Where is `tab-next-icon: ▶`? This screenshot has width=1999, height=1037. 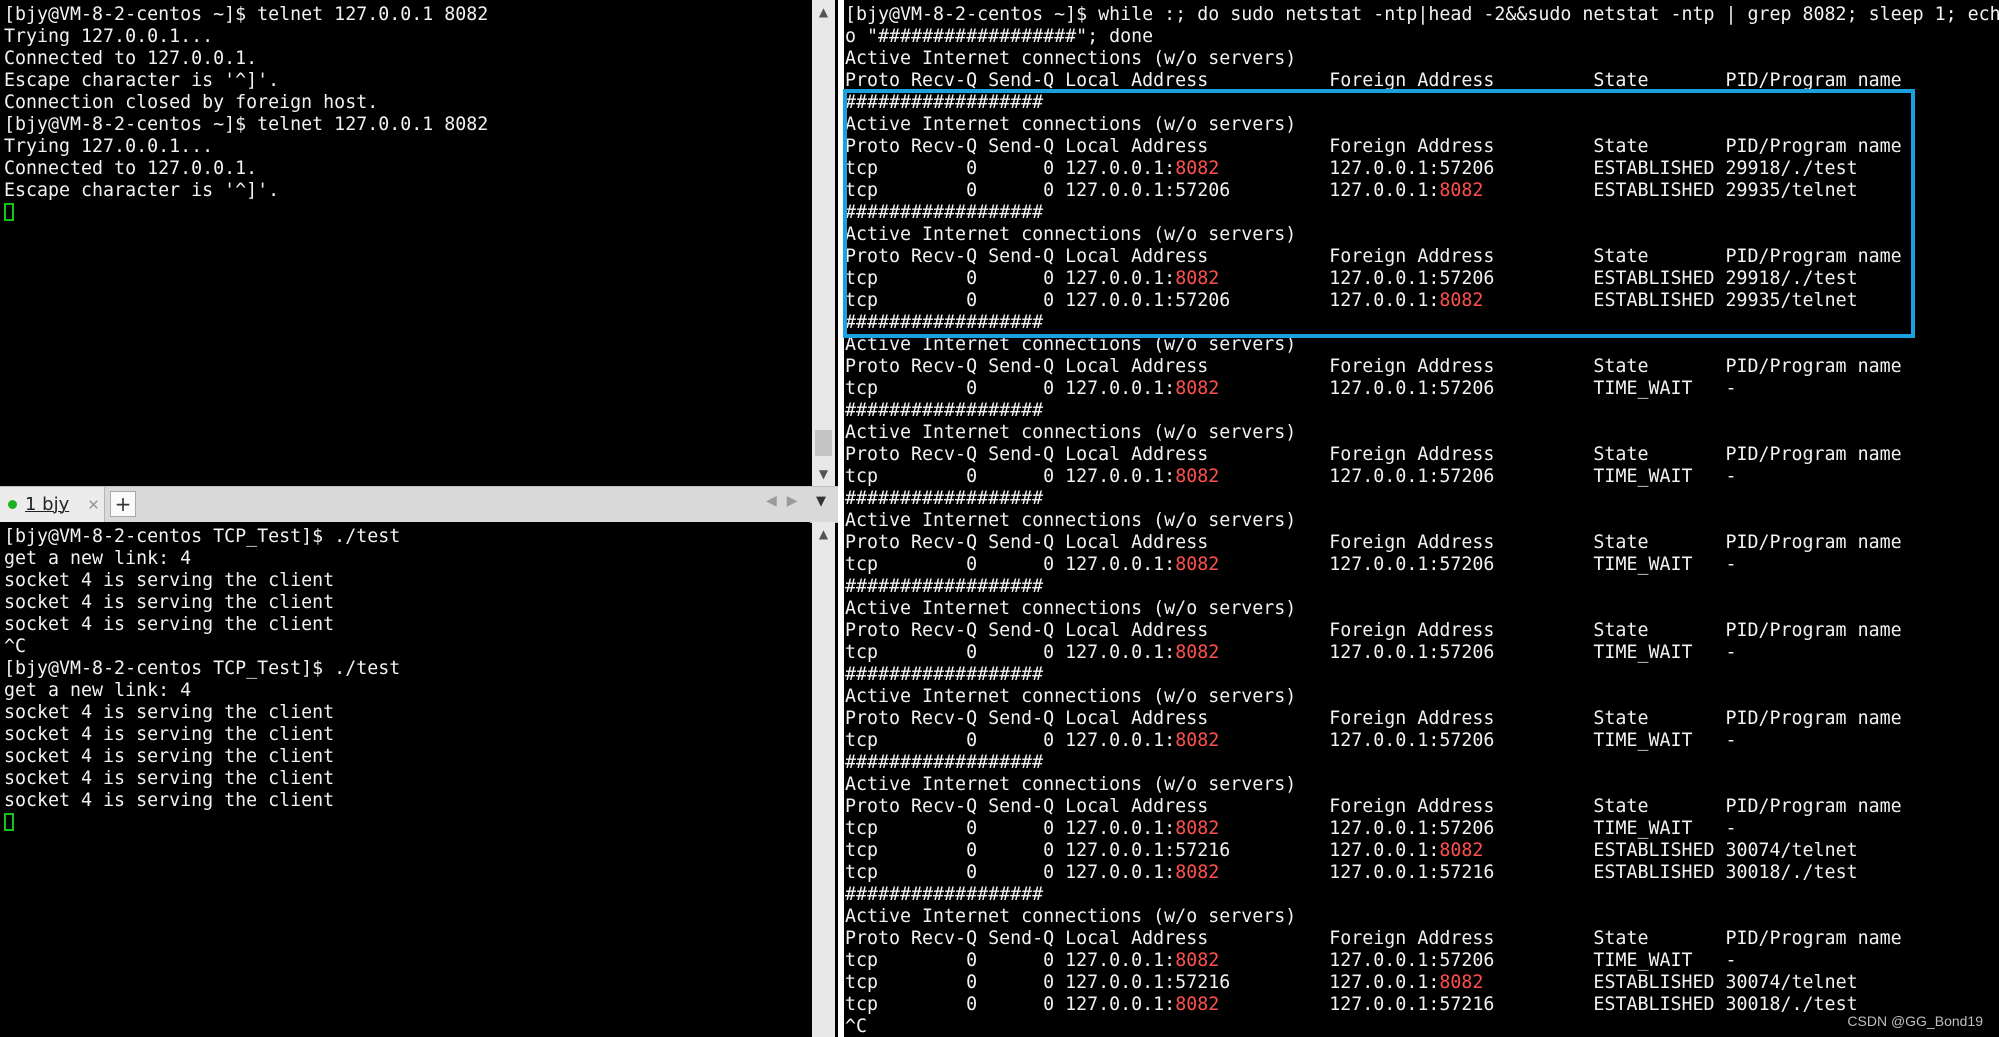 tab-next-icon: ▶ is located at coordinates (797, 501).